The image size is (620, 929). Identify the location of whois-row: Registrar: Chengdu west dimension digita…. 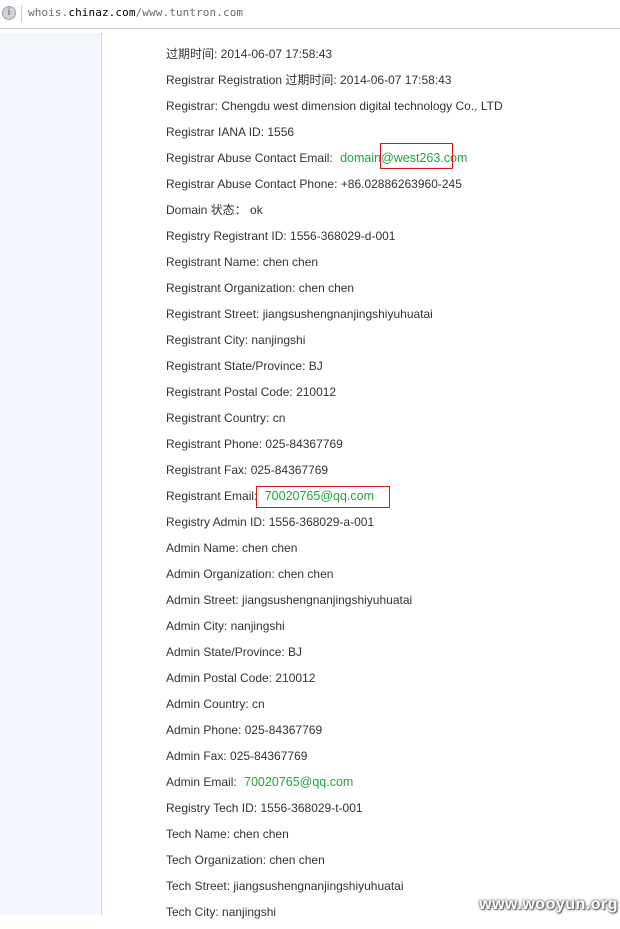
(334, 106).